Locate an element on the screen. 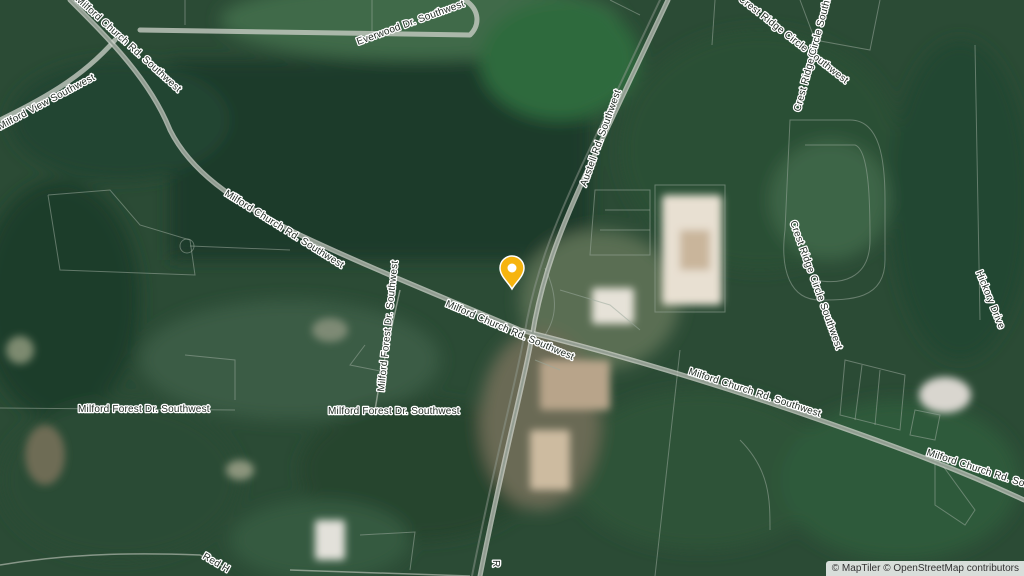 This screenshot has height=576, width=1024. road-label-milford-forest-2: Milford Forest Dr. Southwest is located at coordinates (394, 411).